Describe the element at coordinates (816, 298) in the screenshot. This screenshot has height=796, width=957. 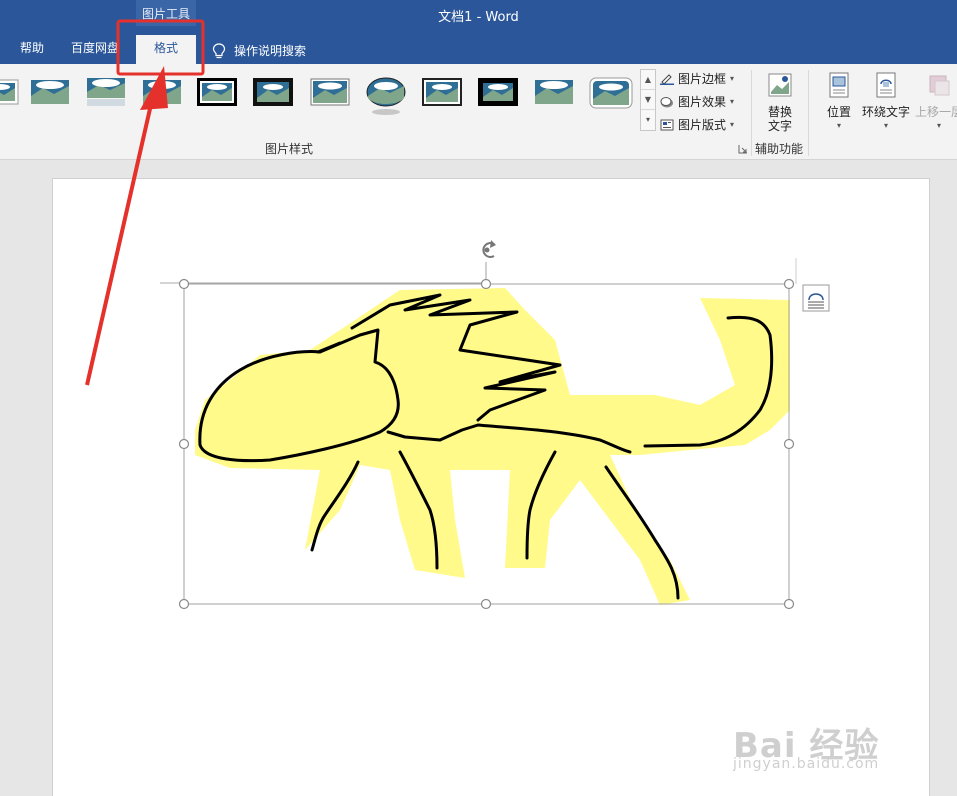
I see `layout-options-icon` at that location.